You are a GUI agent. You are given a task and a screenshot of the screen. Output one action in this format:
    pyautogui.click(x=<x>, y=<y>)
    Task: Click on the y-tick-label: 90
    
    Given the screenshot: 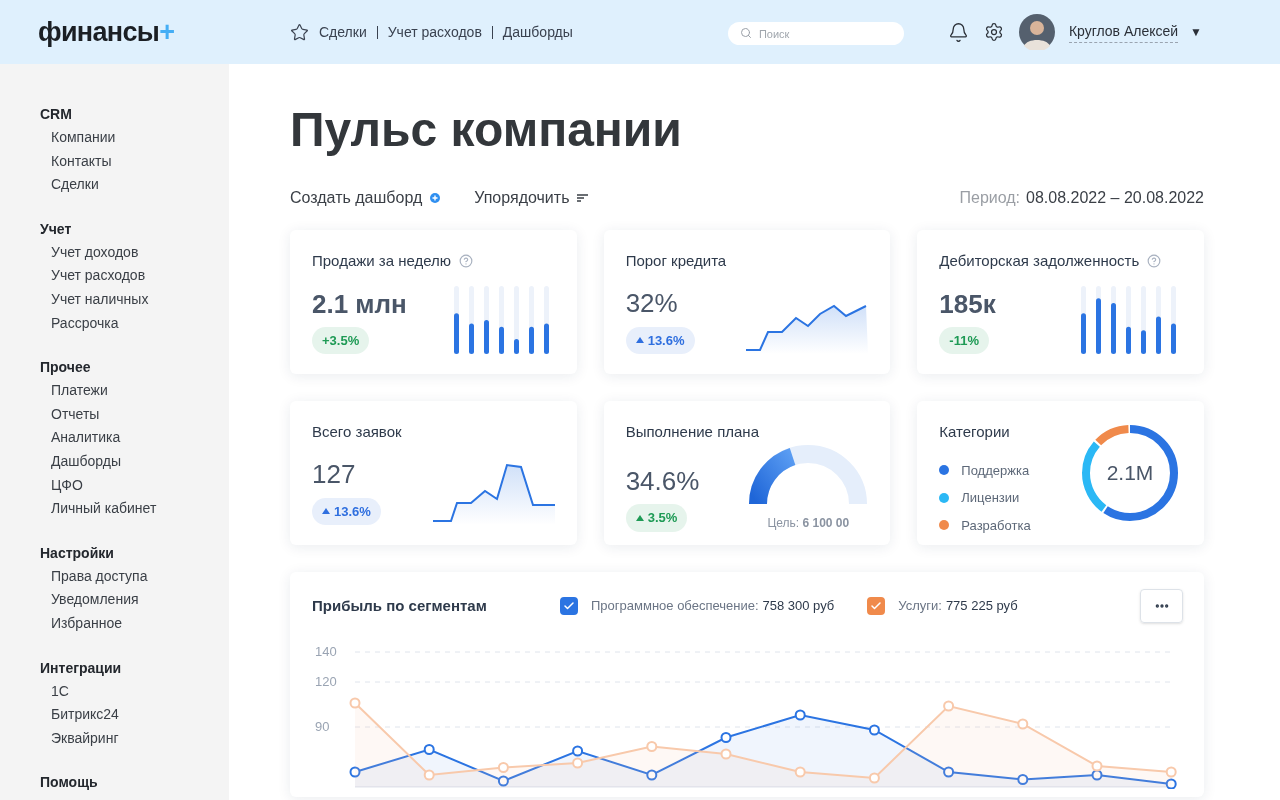 What is the action you would take?
    pyautogui.click(x=322, y=726)
    